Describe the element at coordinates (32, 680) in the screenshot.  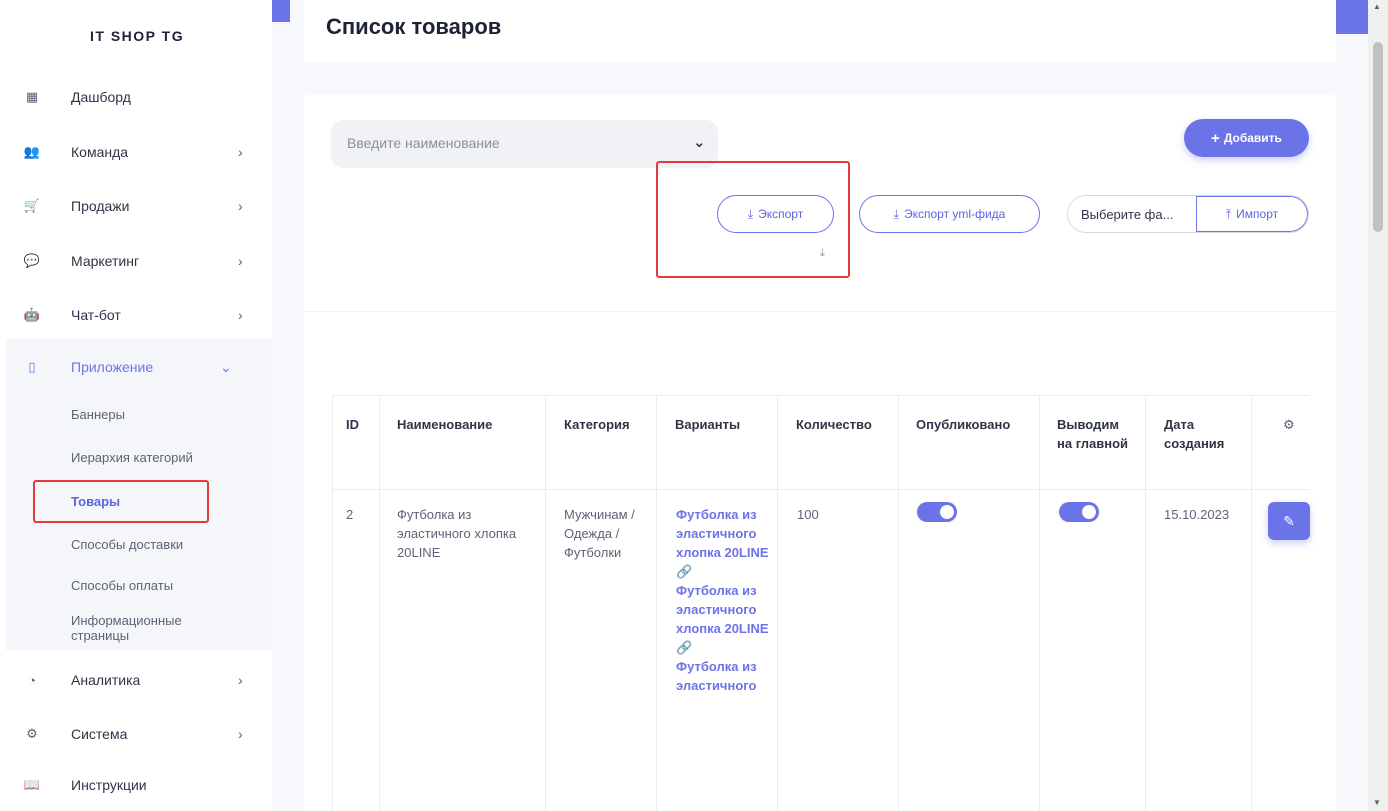
I see `pie-chart-icon: ◔` at that location.